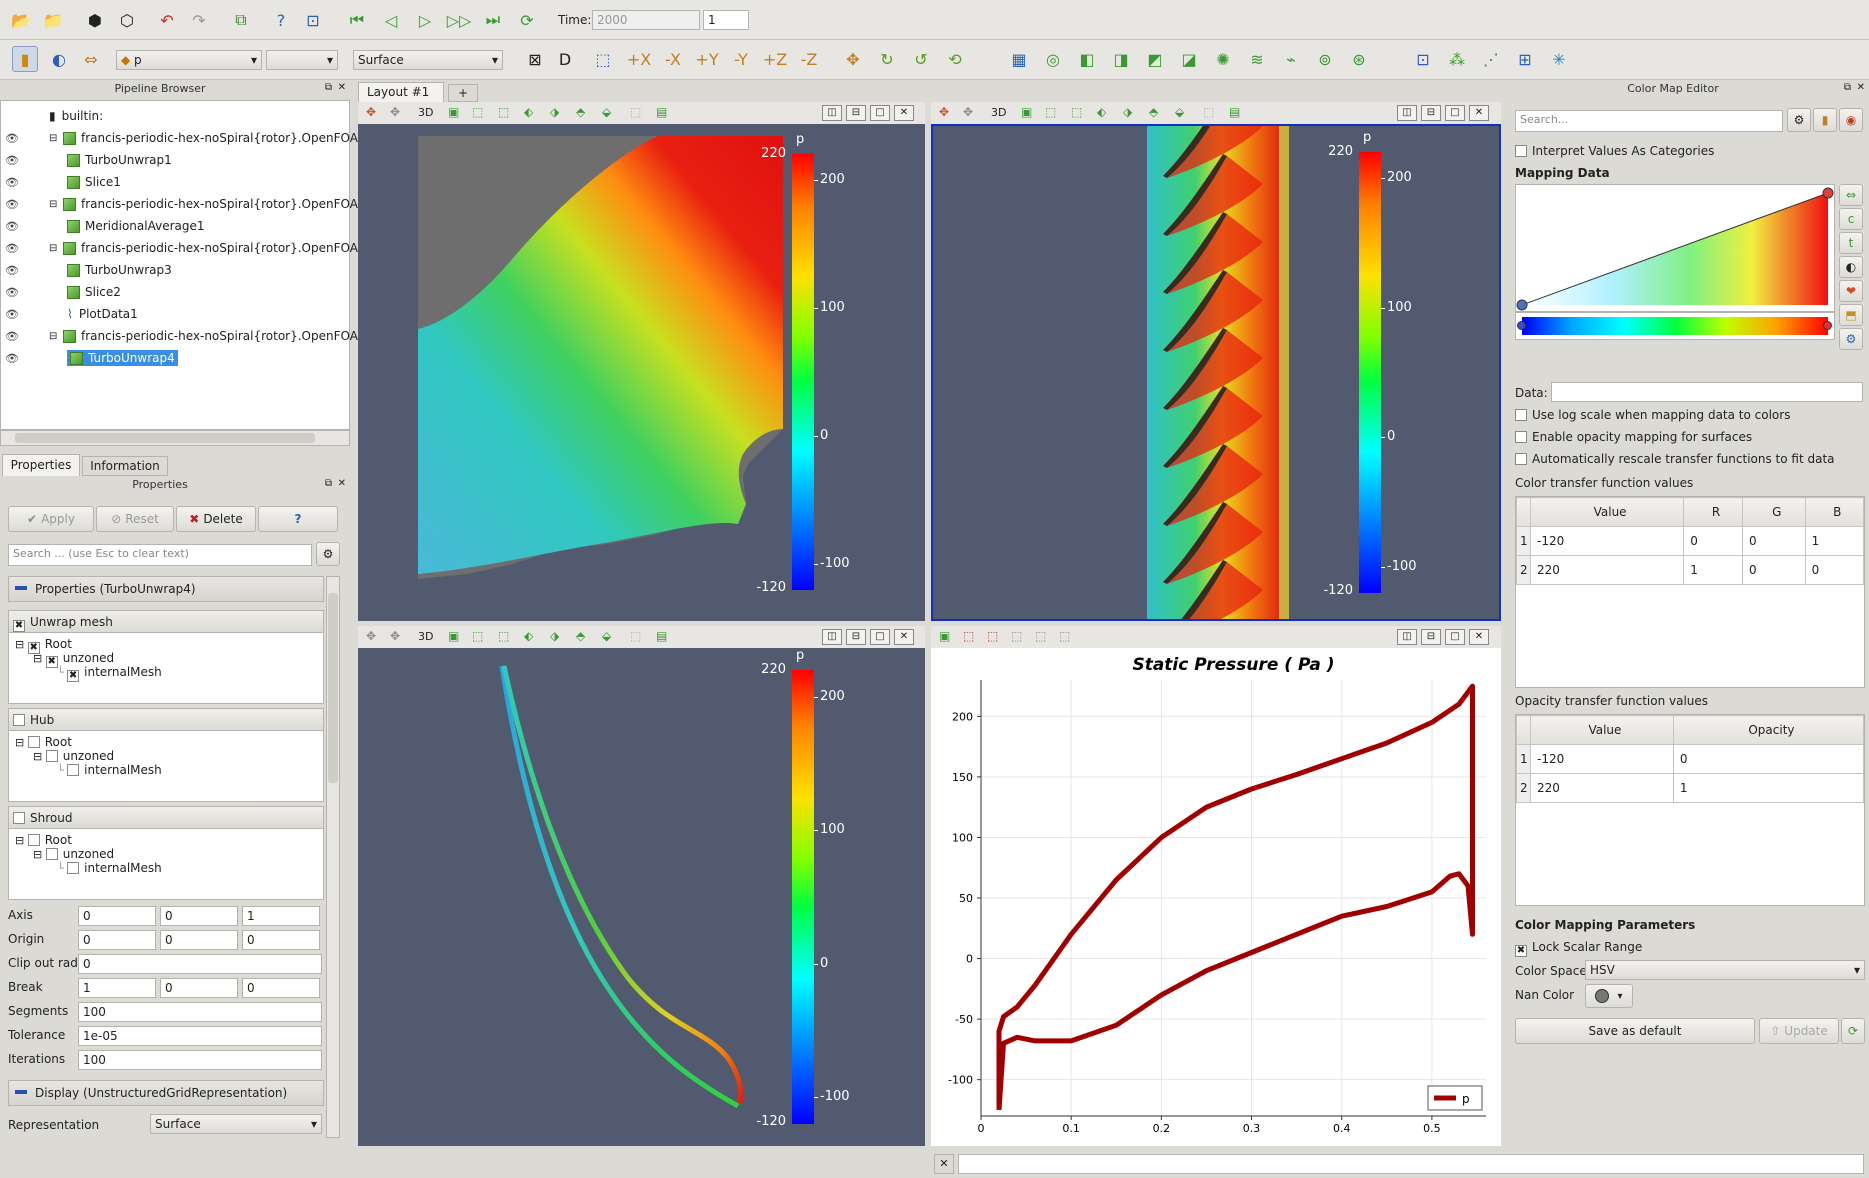 The width and height of the screenshot is (1869, 1178). I want to click on axes-grid-icon: ▣, so click(1026, 112).